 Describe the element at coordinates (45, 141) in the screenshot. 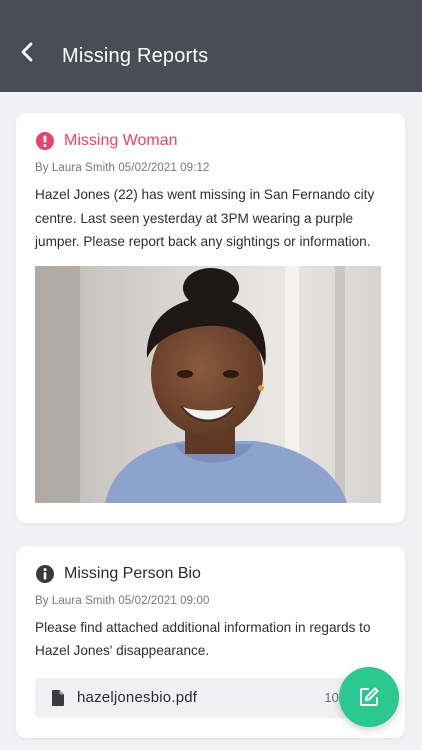

I see `alert-icon` at that location.